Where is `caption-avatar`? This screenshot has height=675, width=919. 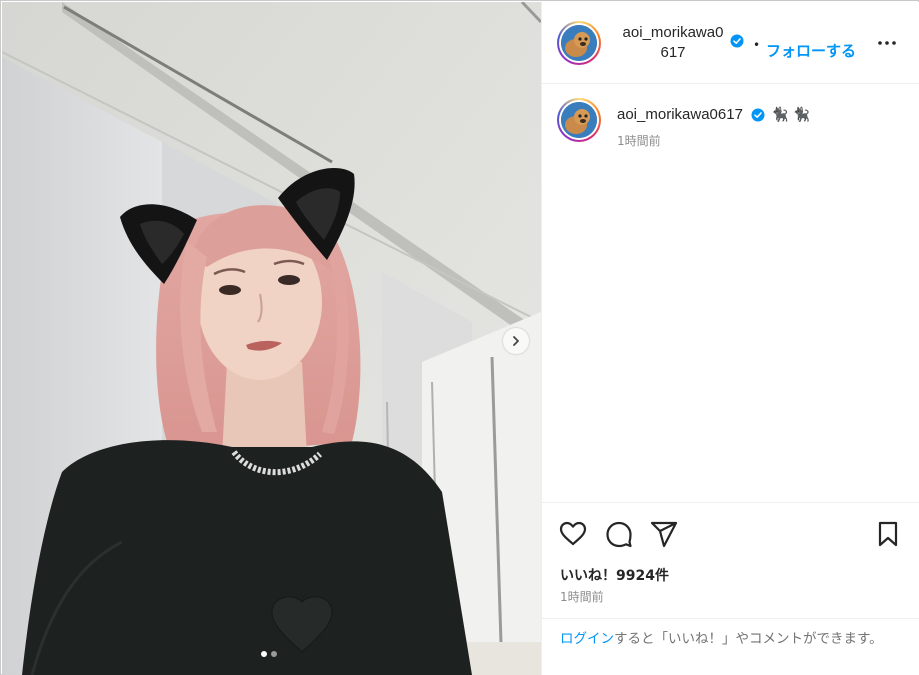 caption-avatar is located at coordinates (579, 120).